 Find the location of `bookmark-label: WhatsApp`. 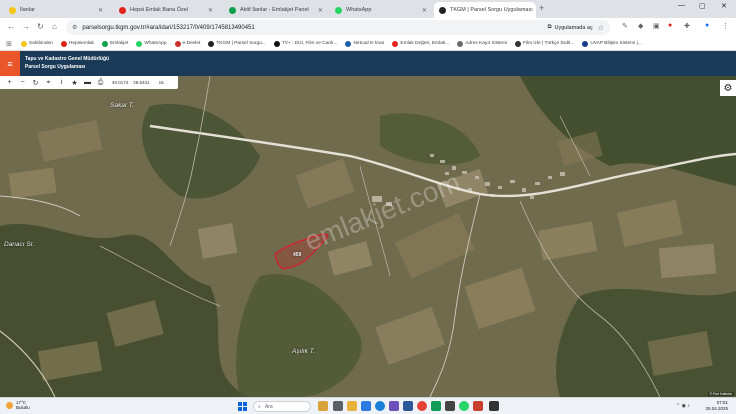

bookmark-label: WhatsApp is located at coordinates (155, 43).